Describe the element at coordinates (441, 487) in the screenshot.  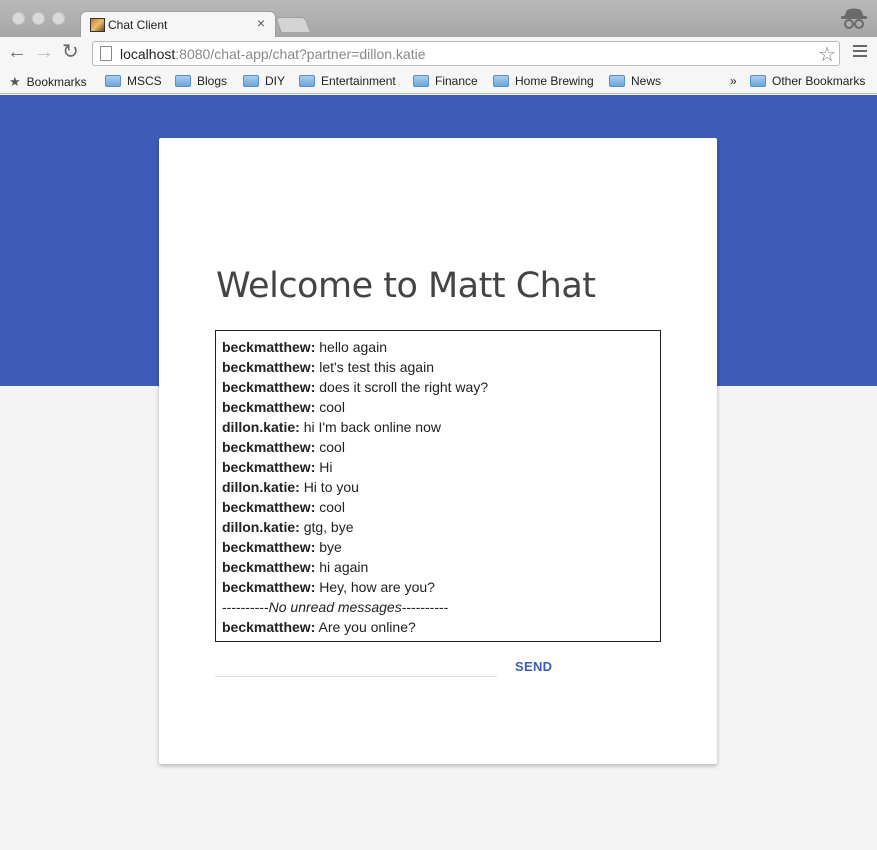
I see `chat-message: dillon.katie: Hi to you` at that location.